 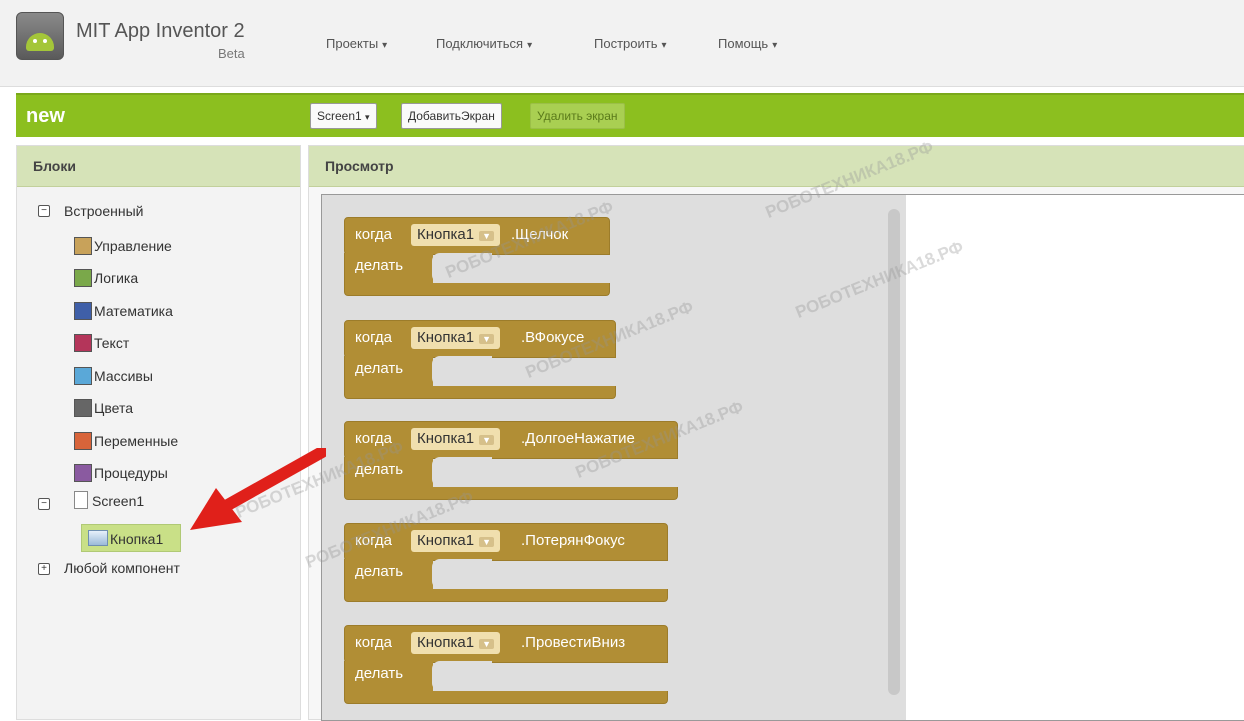 I want to click on remove-screen-button: Удалить экран, so click(x=577, y=116).